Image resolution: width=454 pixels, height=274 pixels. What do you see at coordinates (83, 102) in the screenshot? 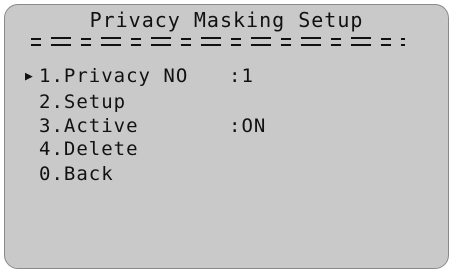
I see `menu-item-label: 2.Setup` at bounding box center [83, 102].